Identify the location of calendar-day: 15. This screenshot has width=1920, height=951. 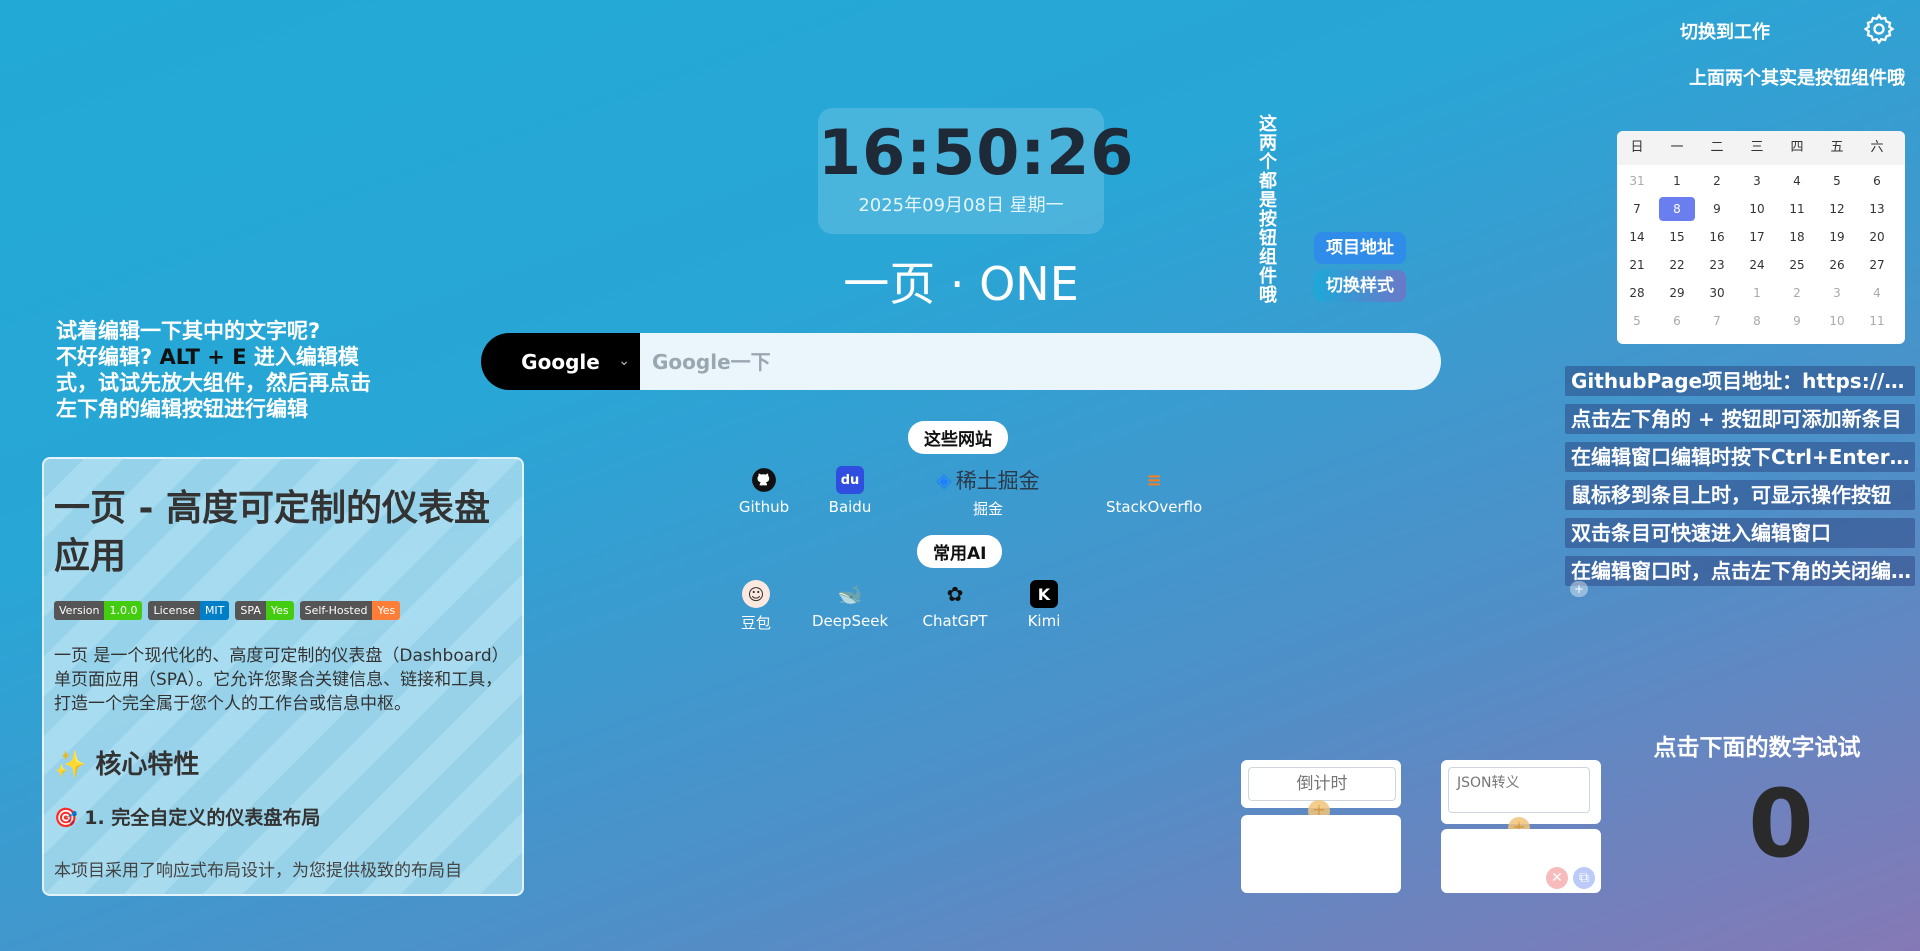
(1677, 237).